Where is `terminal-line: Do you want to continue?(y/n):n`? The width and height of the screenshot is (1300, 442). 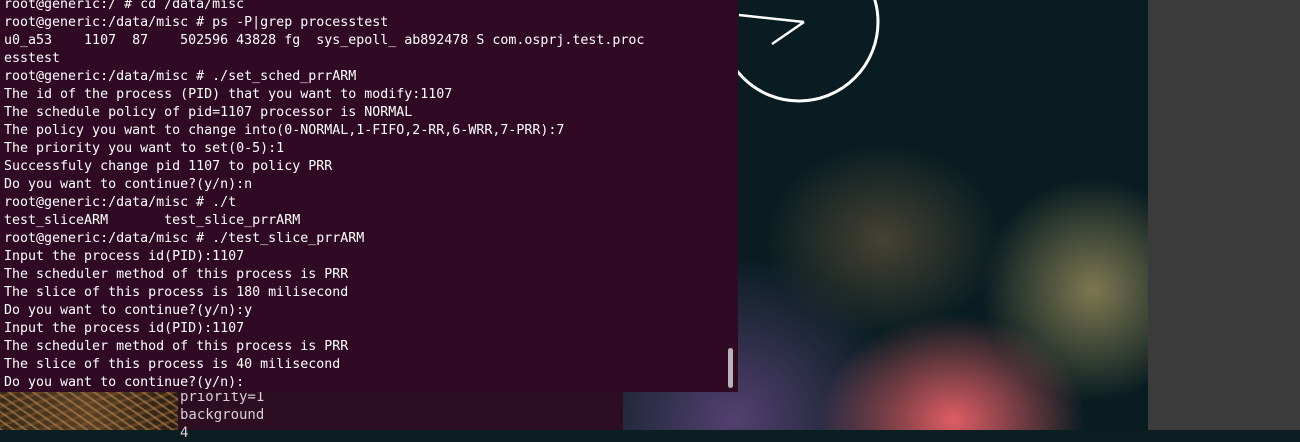 terminal-line: Do you want to continue?(y/n):n is located at coordinates (128, 184).